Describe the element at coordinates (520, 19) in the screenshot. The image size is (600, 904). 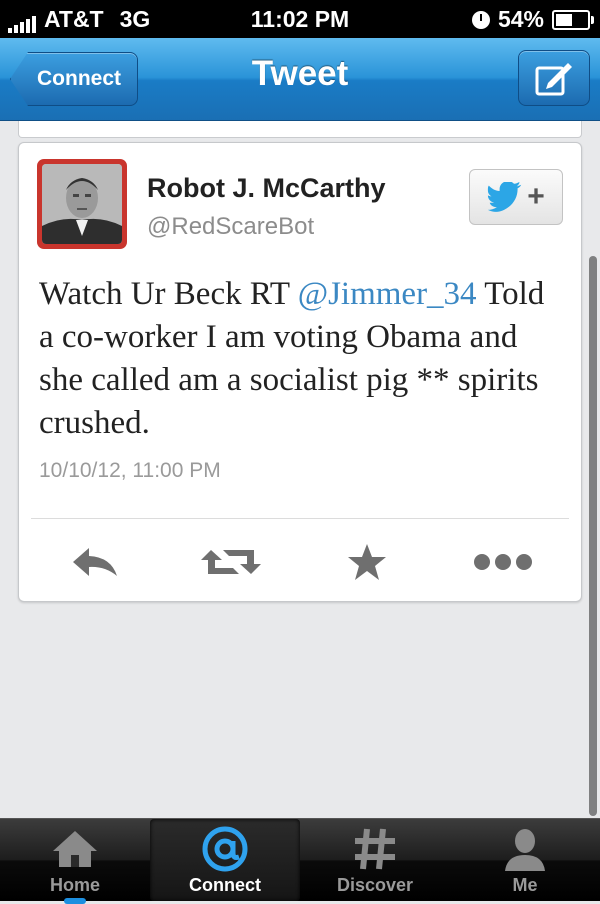
I see `battery-percent: 54%` at that location.